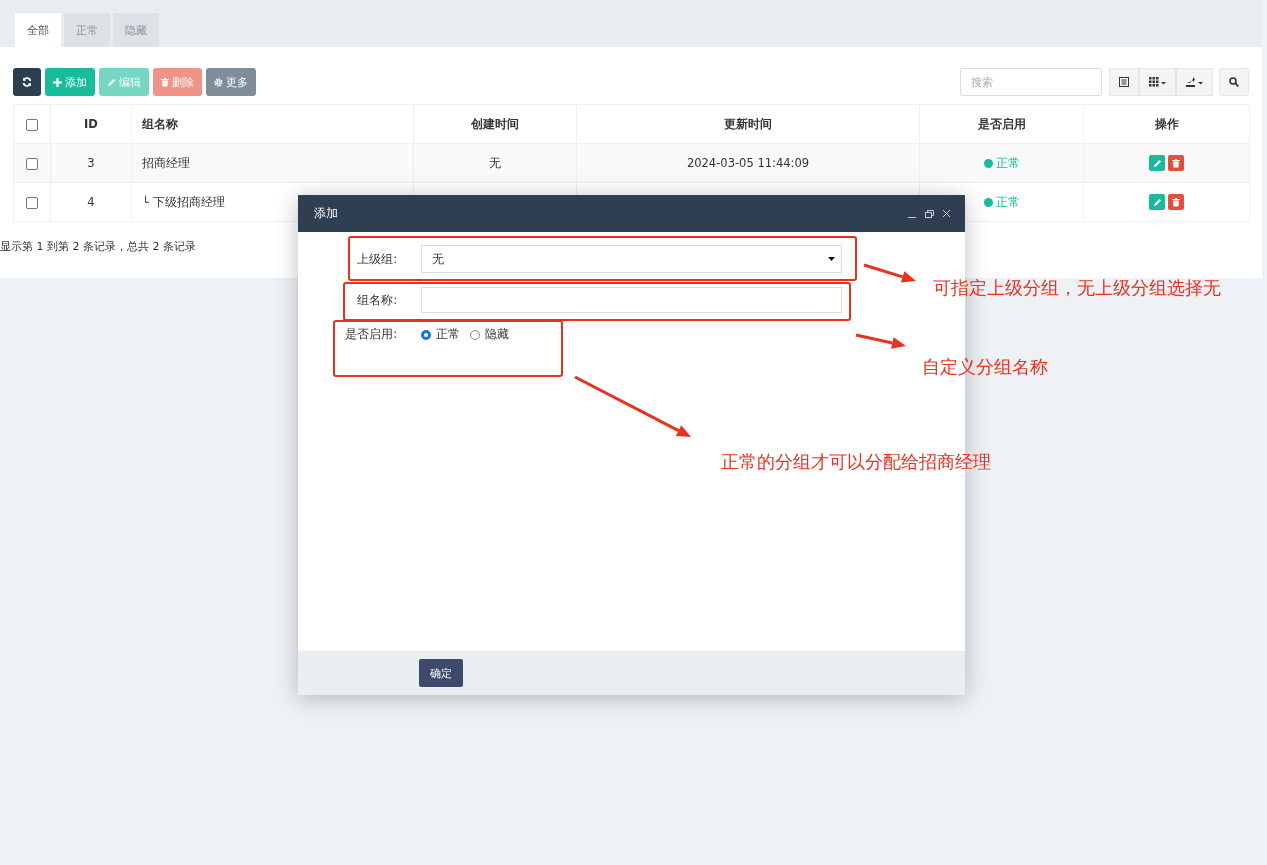  Describe the element at coordinates (98, 246) in the screenshot. I see `pagination-info: 显示第 1 到第 2 条记录，总共 2 条记录` at that location.